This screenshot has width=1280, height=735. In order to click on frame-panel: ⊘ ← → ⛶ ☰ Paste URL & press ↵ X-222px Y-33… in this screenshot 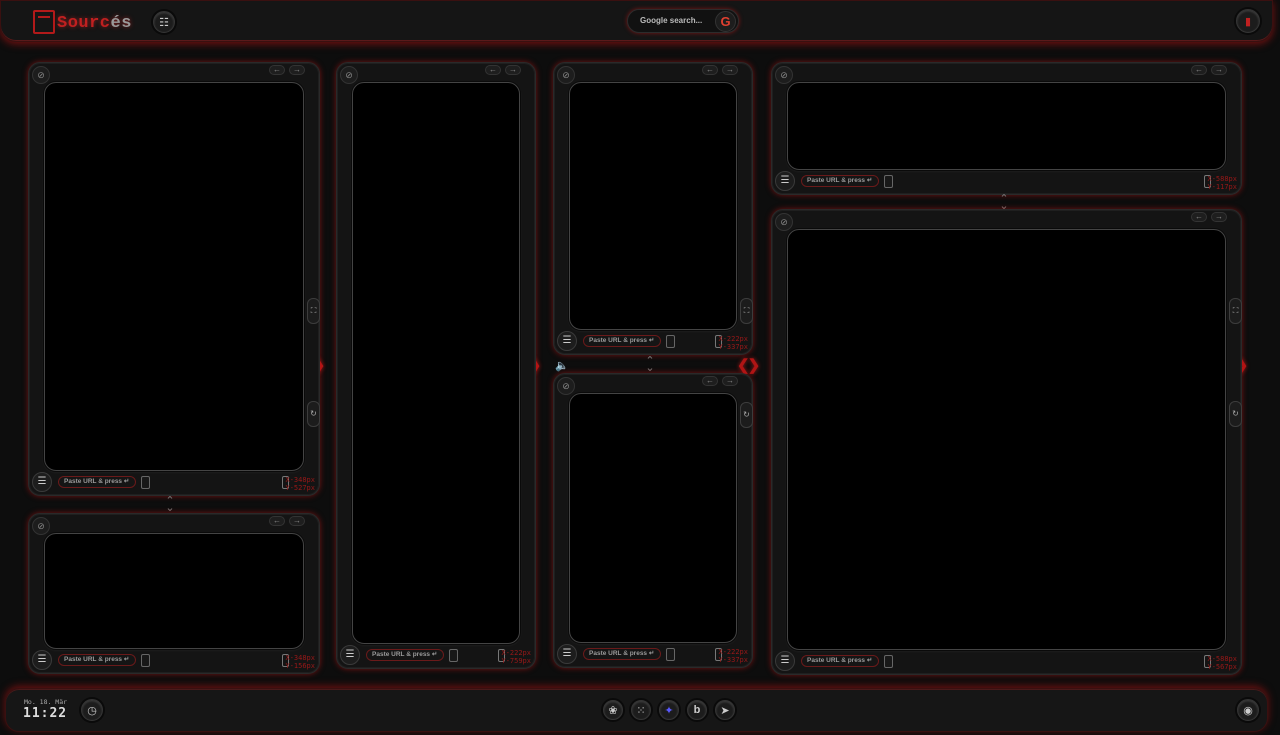, I will do `click(653, 208)`.